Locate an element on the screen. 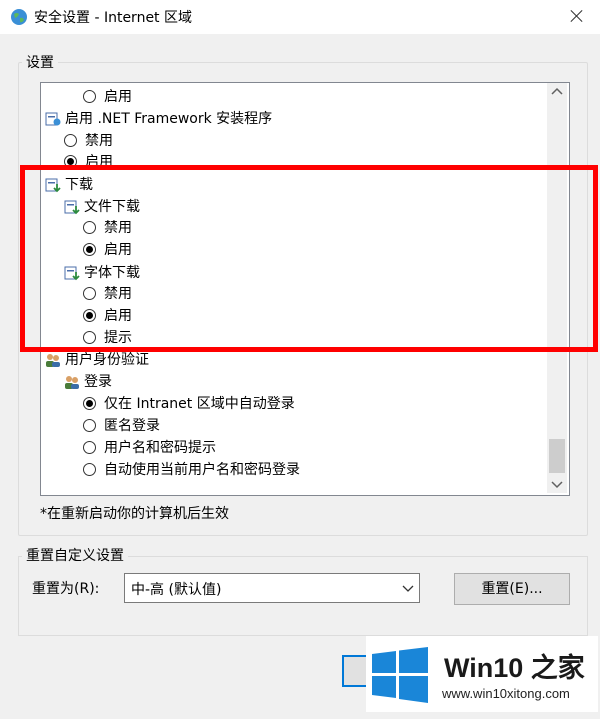 The width and height of the screenshot is (600, 719). vertical-scrollbar is located at coordinates (557, 288).